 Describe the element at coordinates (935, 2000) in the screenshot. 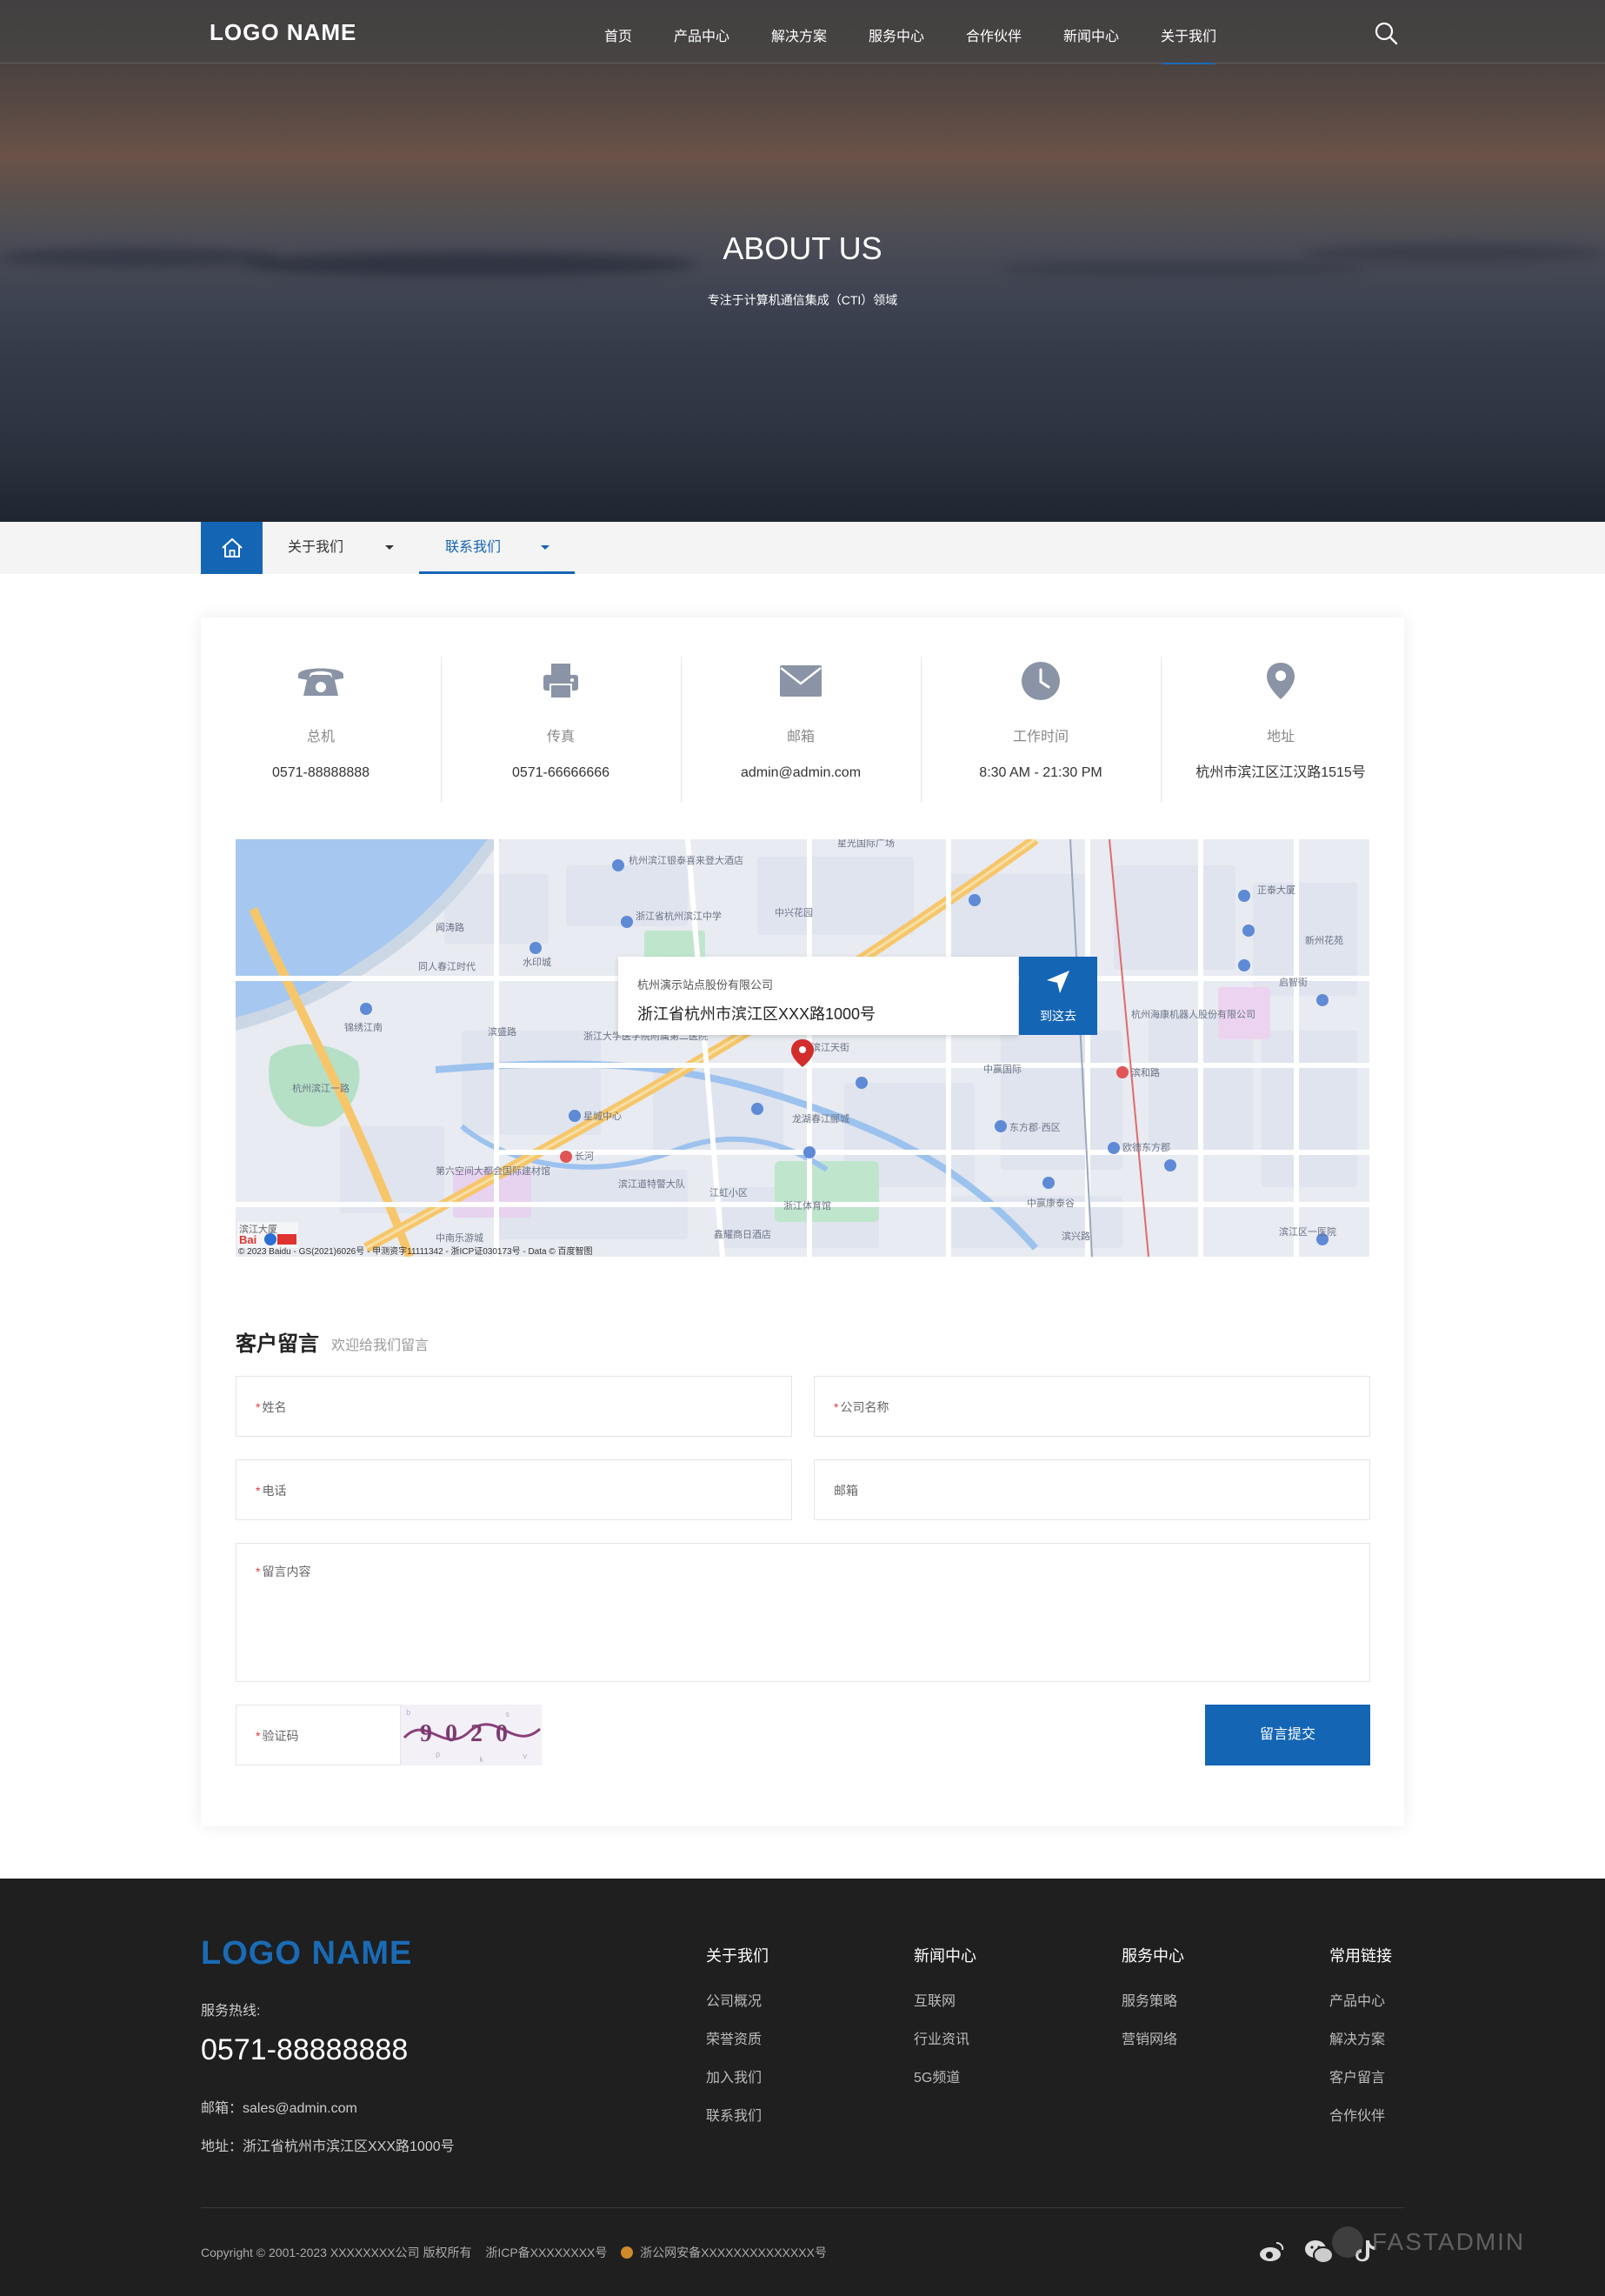

I see `footer-link: 互联网` at that location.